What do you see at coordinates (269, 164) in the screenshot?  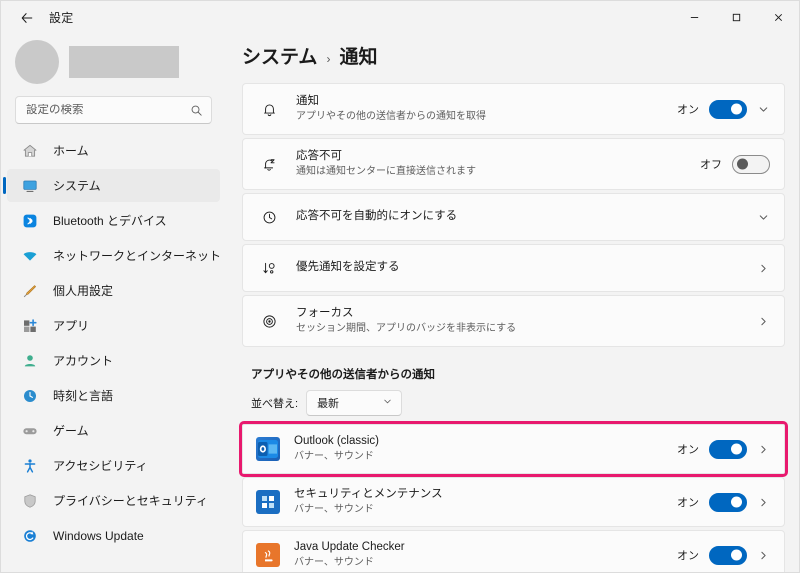 I see `do-not-disturb-icon` at bounding box center [269, 164].